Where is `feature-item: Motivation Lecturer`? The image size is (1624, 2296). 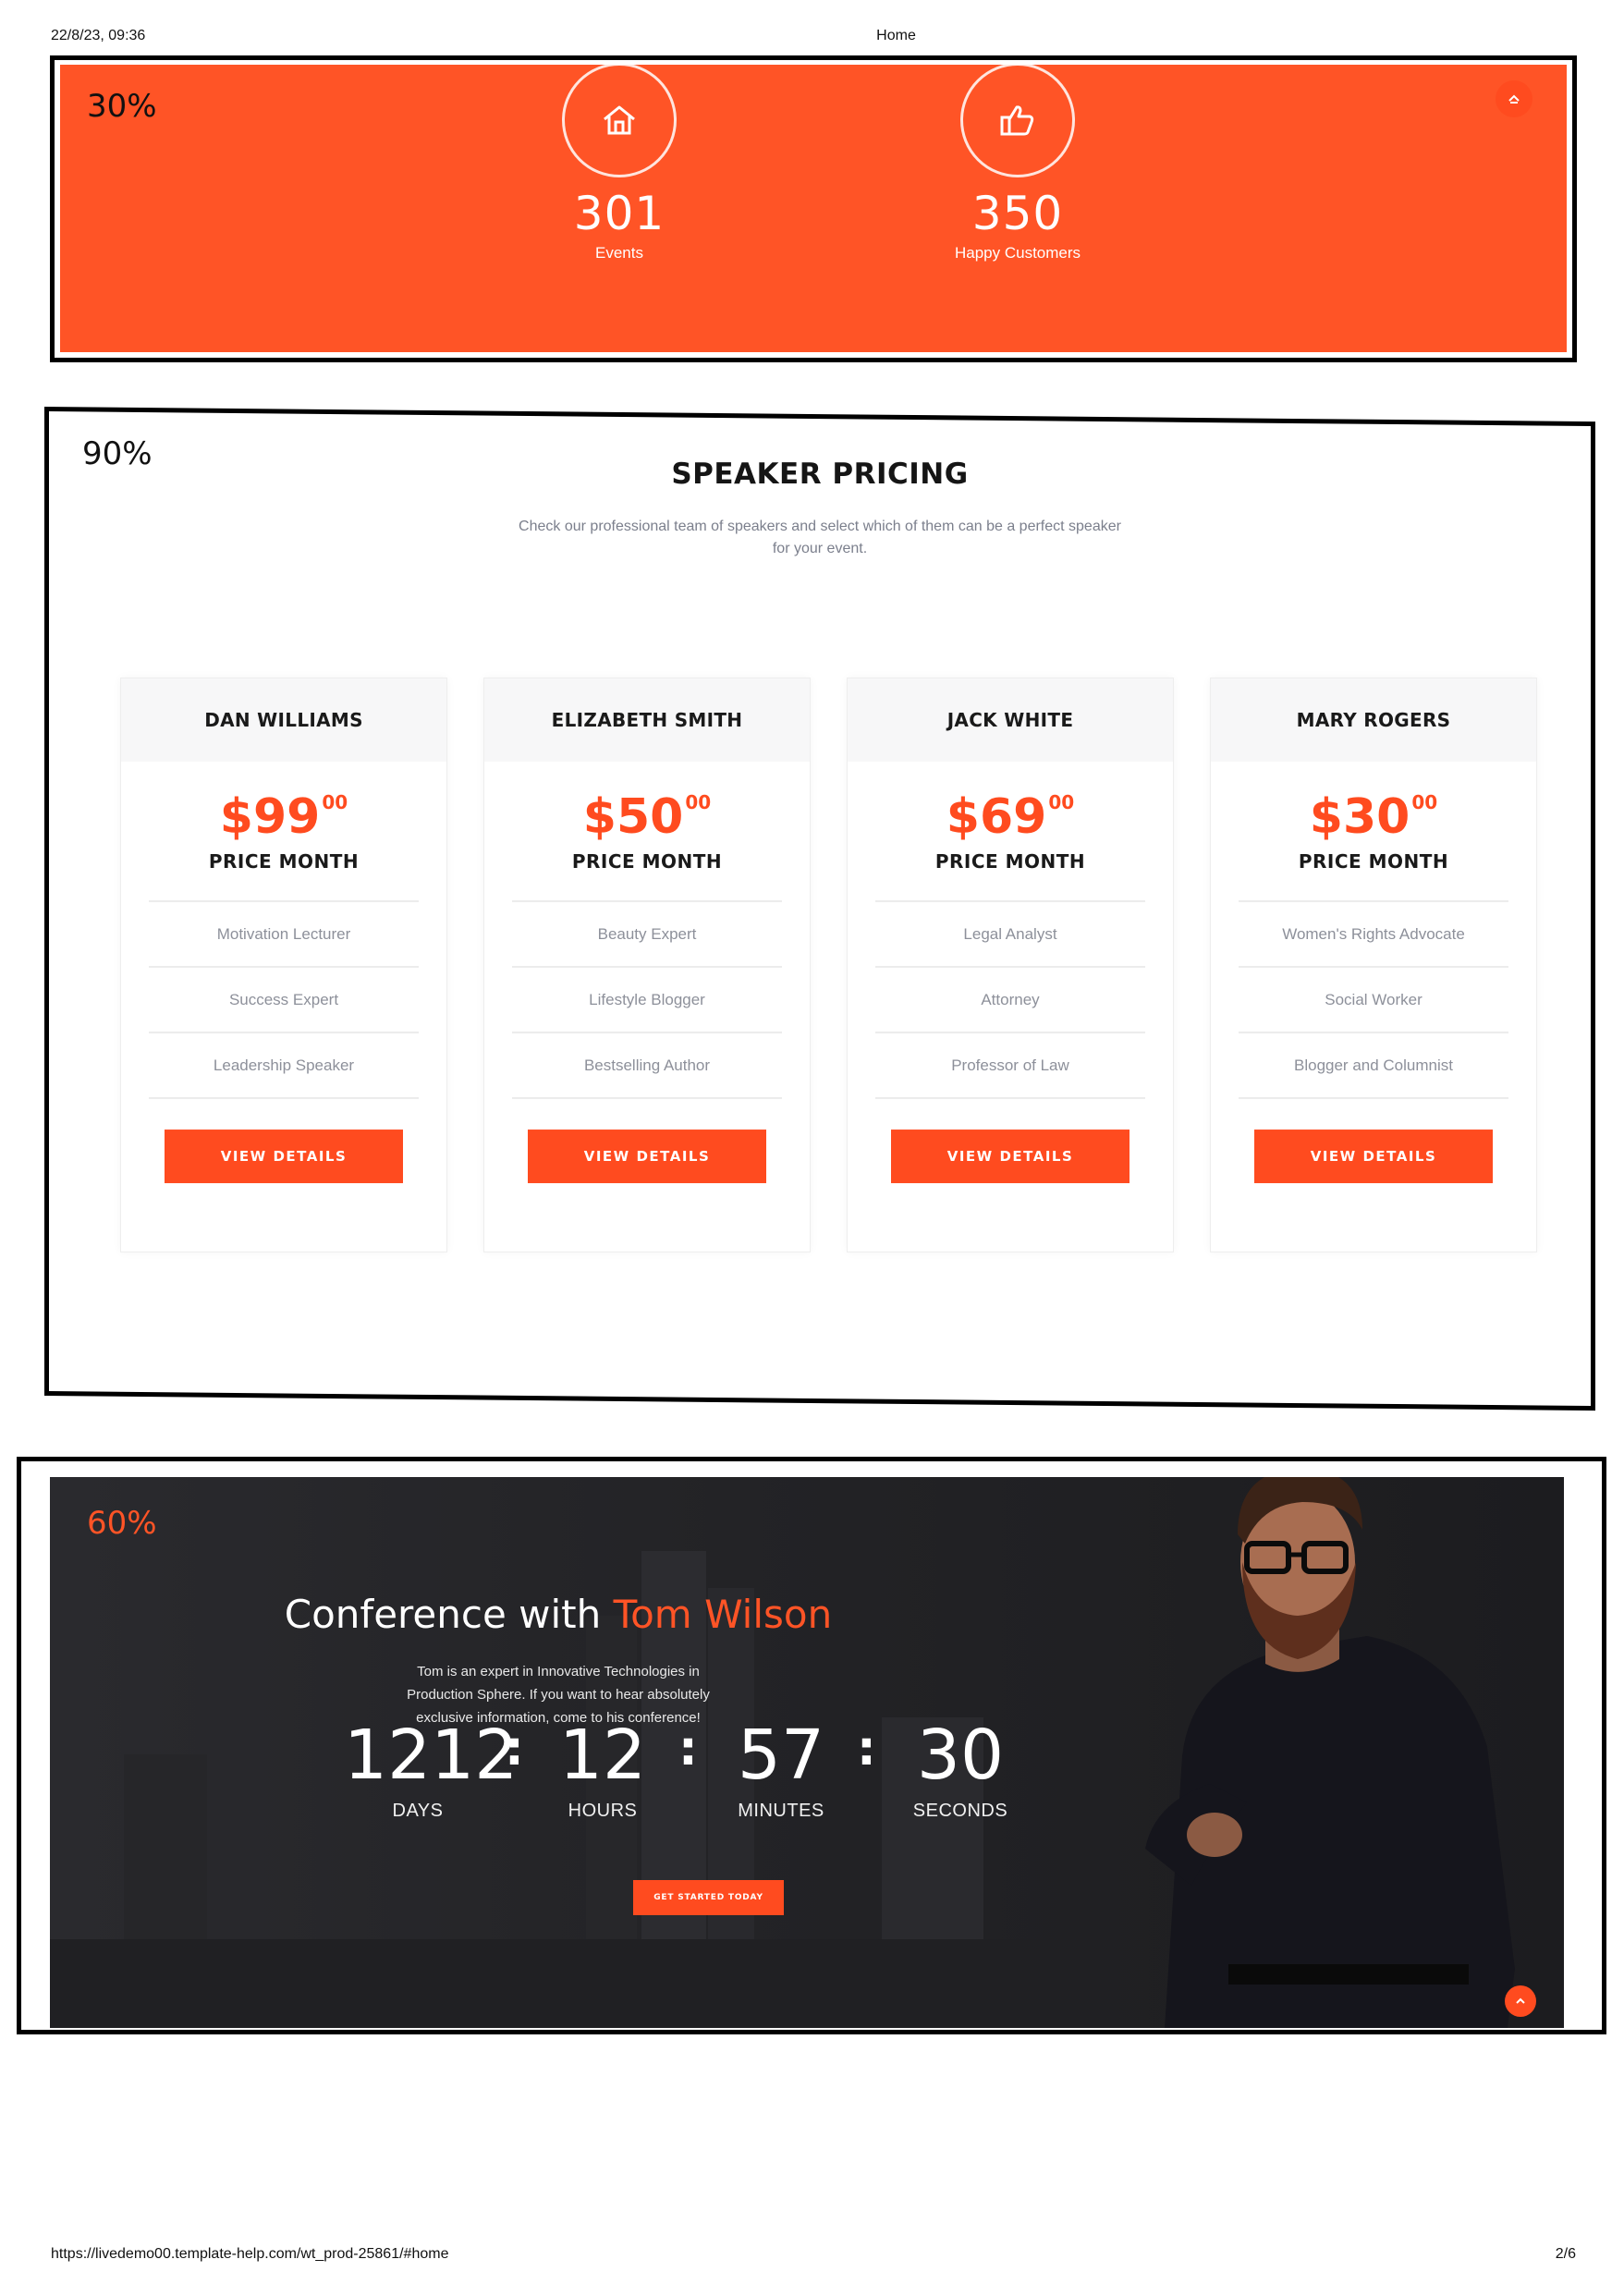 feature-item: Motivation Lecturer is located at coordinates (284, 936).